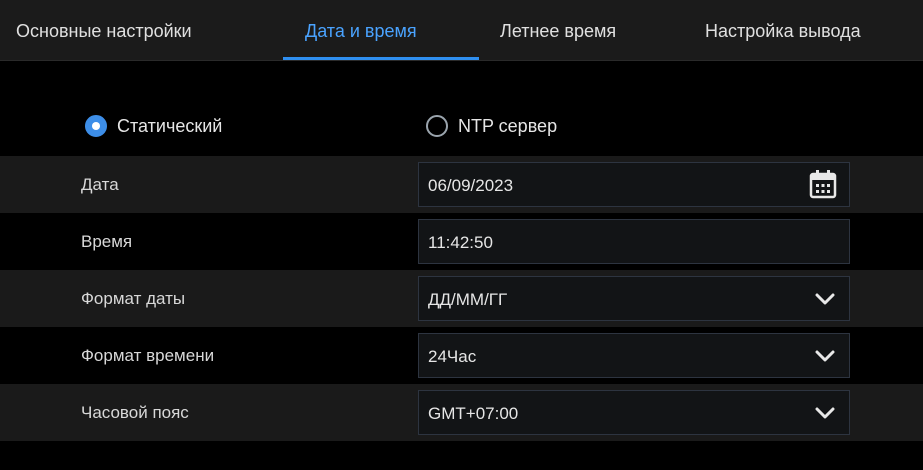 Image resolution: width=923 pixels, height=470 pixels. What do you see at coordinates (783, 30) in the screenshot?
I see `tab-output-settings: Настройка вывода` at bounding box center [783, 30].